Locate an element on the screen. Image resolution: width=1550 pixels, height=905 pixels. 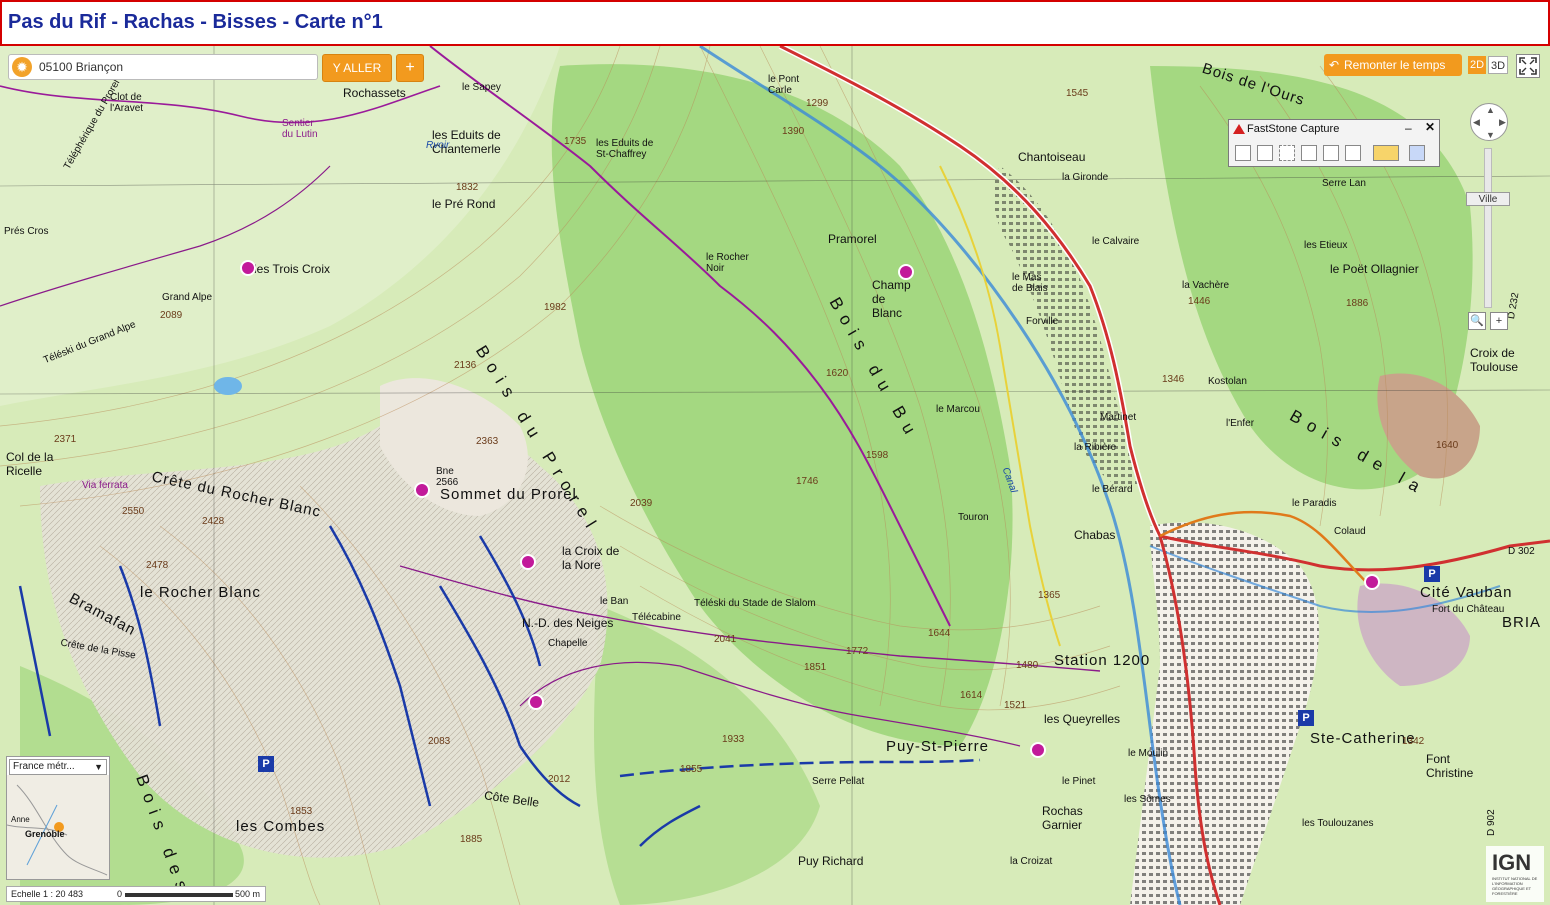
place-label: la Croizat is located at coordinates (1031, 861).